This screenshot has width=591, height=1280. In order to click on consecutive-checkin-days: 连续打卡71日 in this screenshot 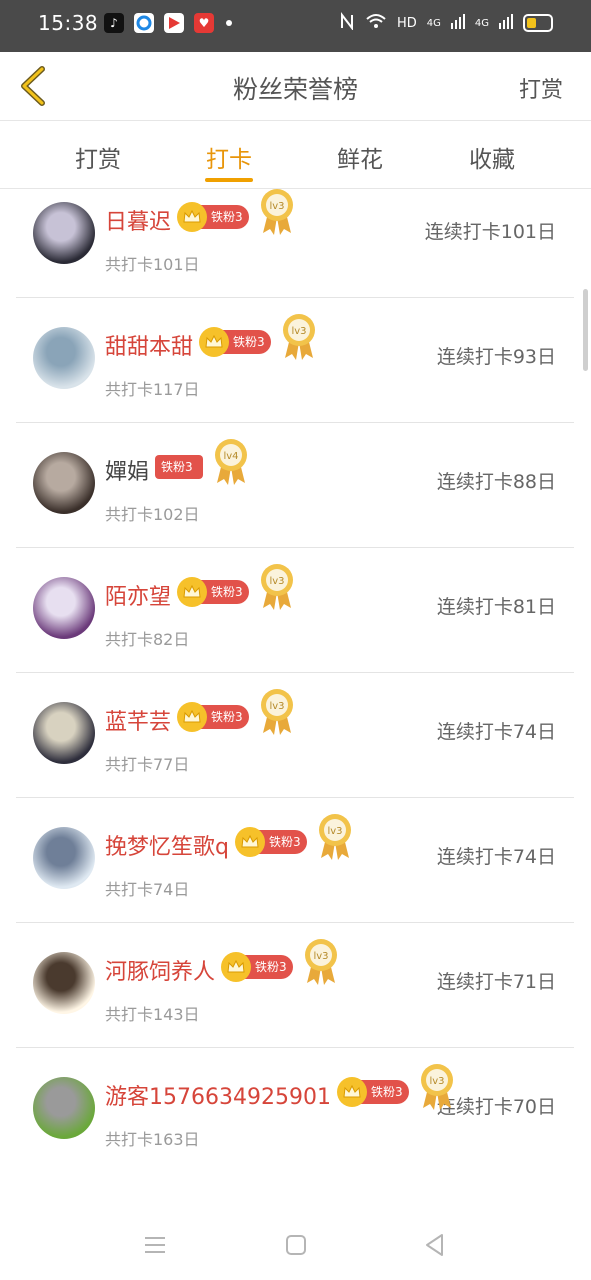, I will do `click(496, 982)`.